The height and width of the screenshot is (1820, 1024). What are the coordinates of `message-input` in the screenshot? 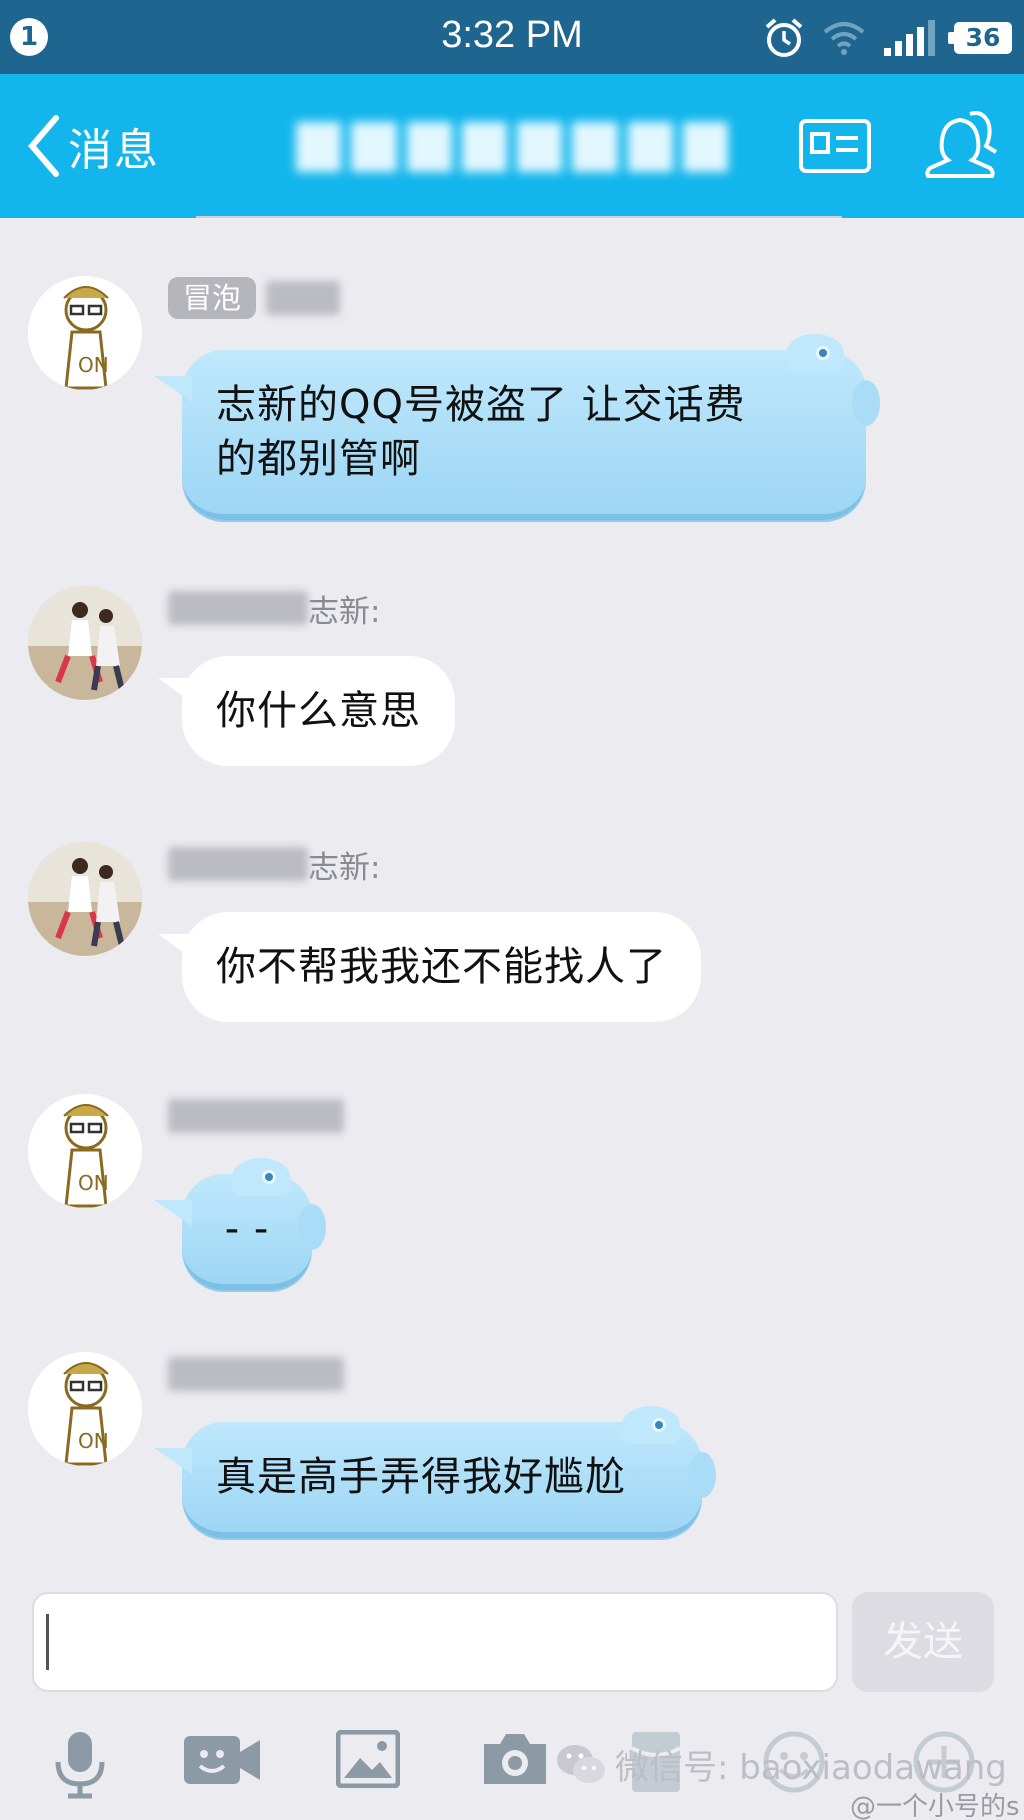 It's located at (435, 1642).